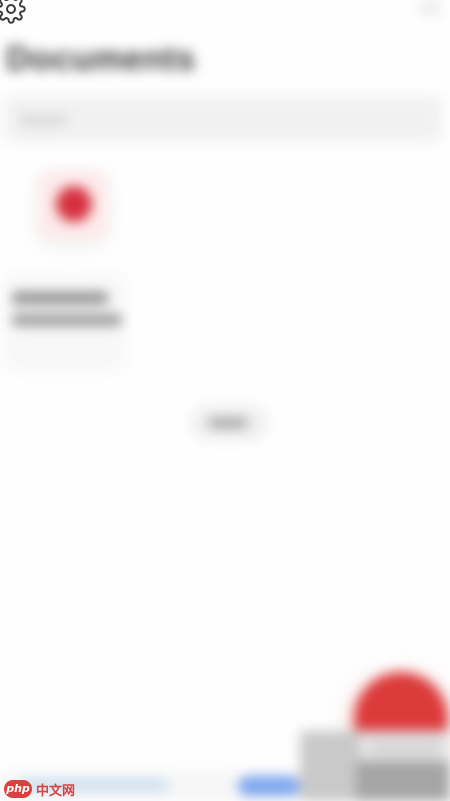 The width and height of the screenshot is (450, 801). What do you see at coordinates (170, 120) in the screenshot?
I see `search-input` at bounding box center [170, 120].